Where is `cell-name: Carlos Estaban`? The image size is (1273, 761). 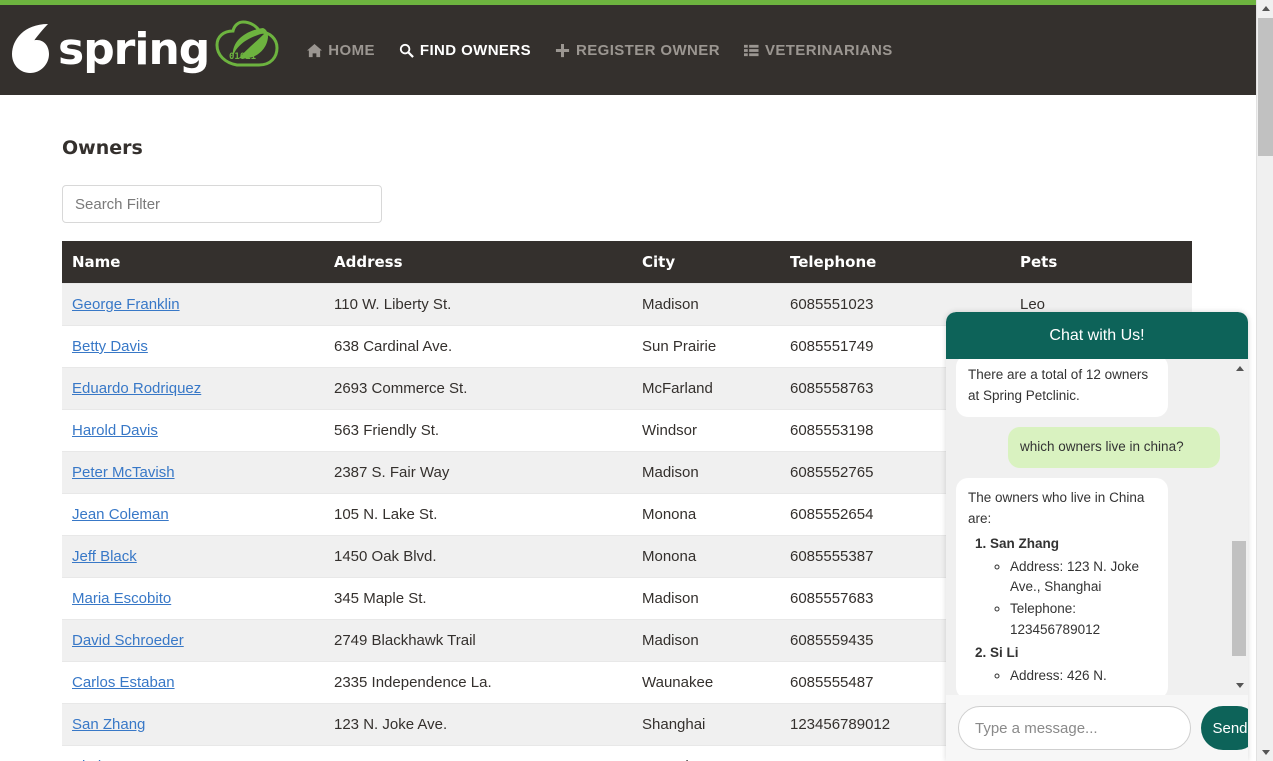 cell-name: Carlos Estaban is located at coordinates (193, 682).